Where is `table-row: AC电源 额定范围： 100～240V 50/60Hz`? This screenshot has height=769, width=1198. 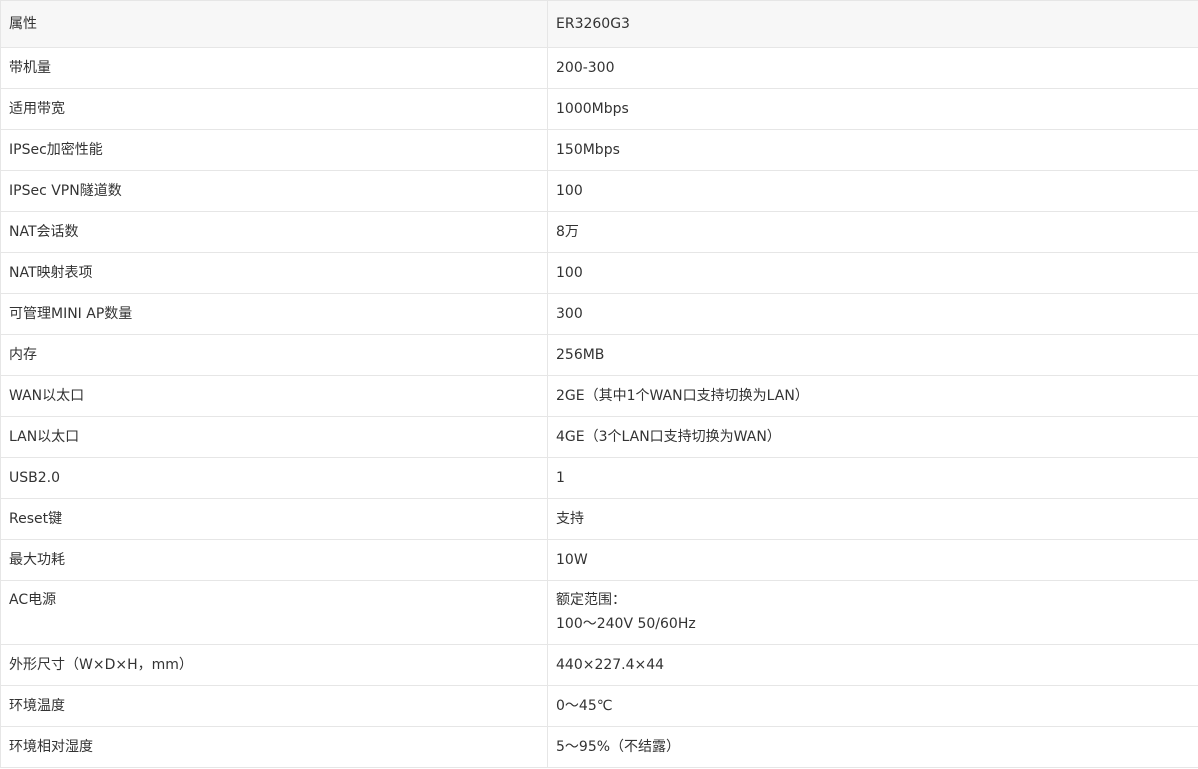 table-row: AC电源 额定范围： 100～240V 50/60Hz is located at coordinates (599, 612).